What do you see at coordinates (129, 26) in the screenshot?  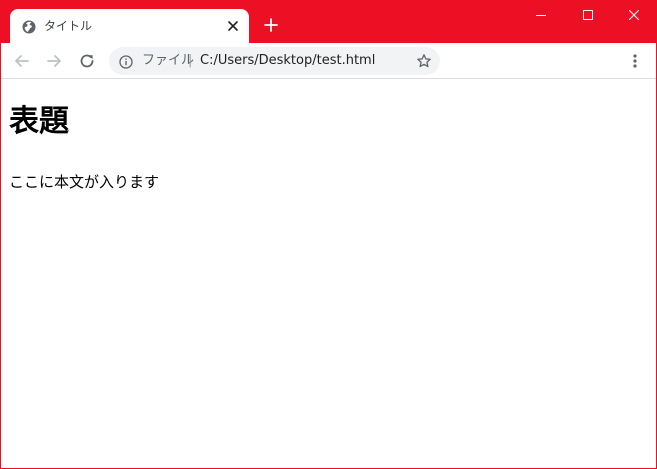 I see `tab-active: タイトル` at bounding box center [129, 26].